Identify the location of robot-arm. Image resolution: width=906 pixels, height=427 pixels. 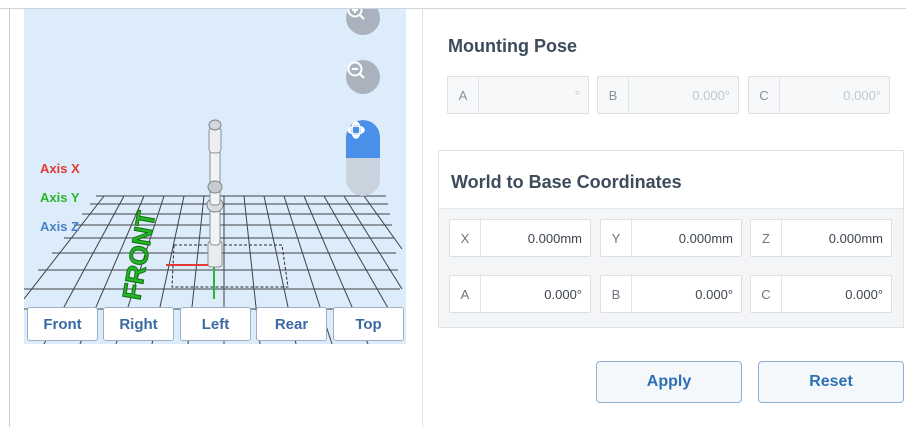
(215, 193).